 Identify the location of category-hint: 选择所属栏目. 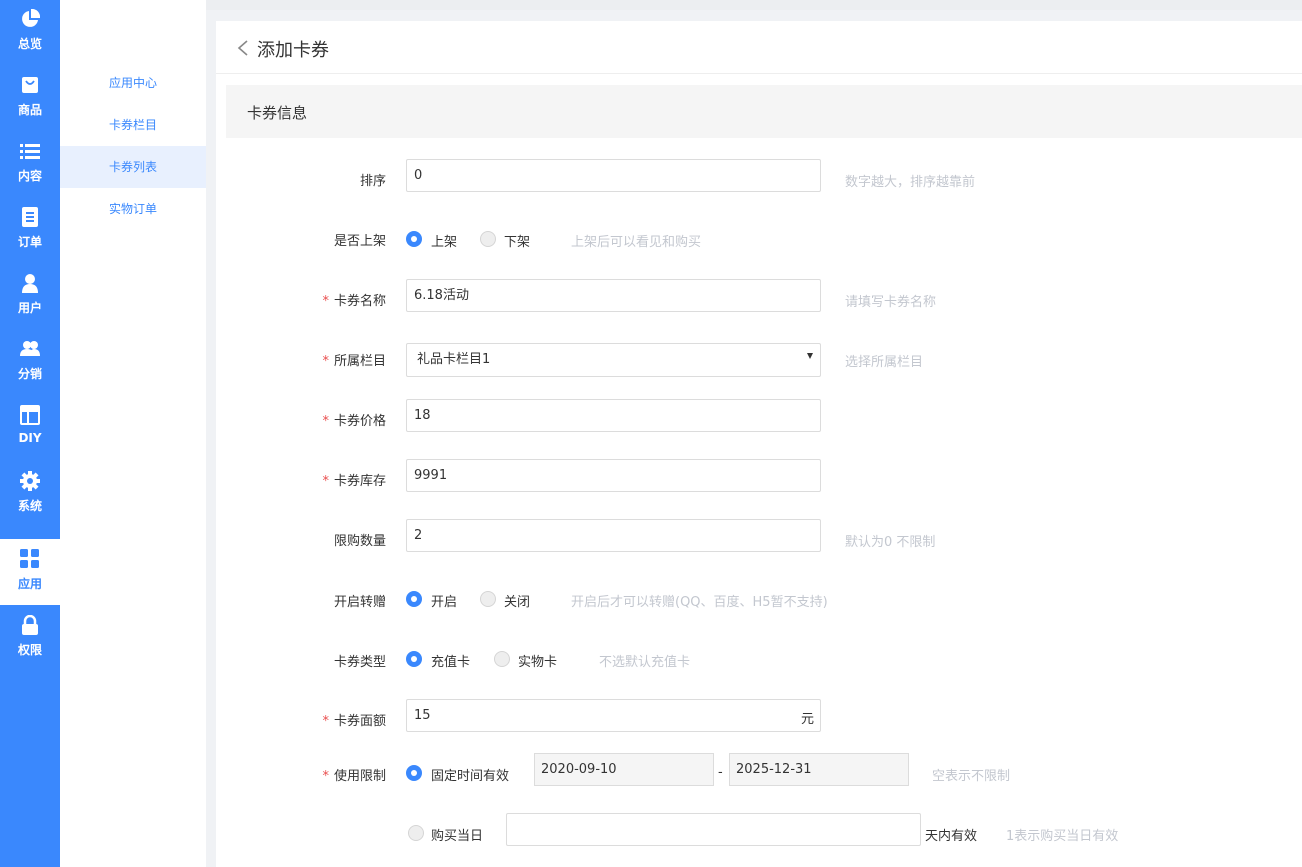
(884, 362).